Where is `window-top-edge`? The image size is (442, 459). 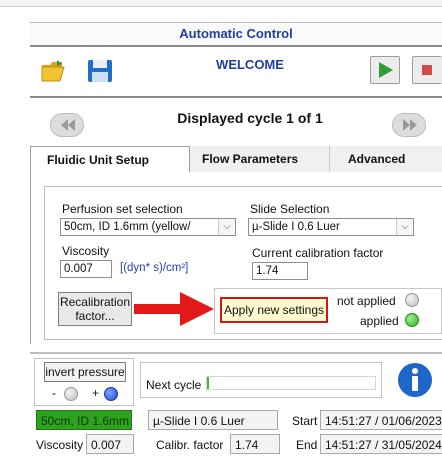
window-top-edge is located at coordinates (221, 3).